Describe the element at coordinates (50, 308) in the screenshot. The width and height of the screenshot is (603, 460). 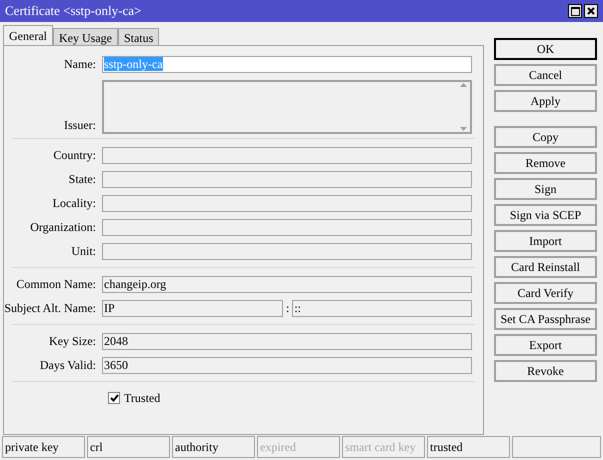
I see `field-label: Subject Alt. Name:` at that location.